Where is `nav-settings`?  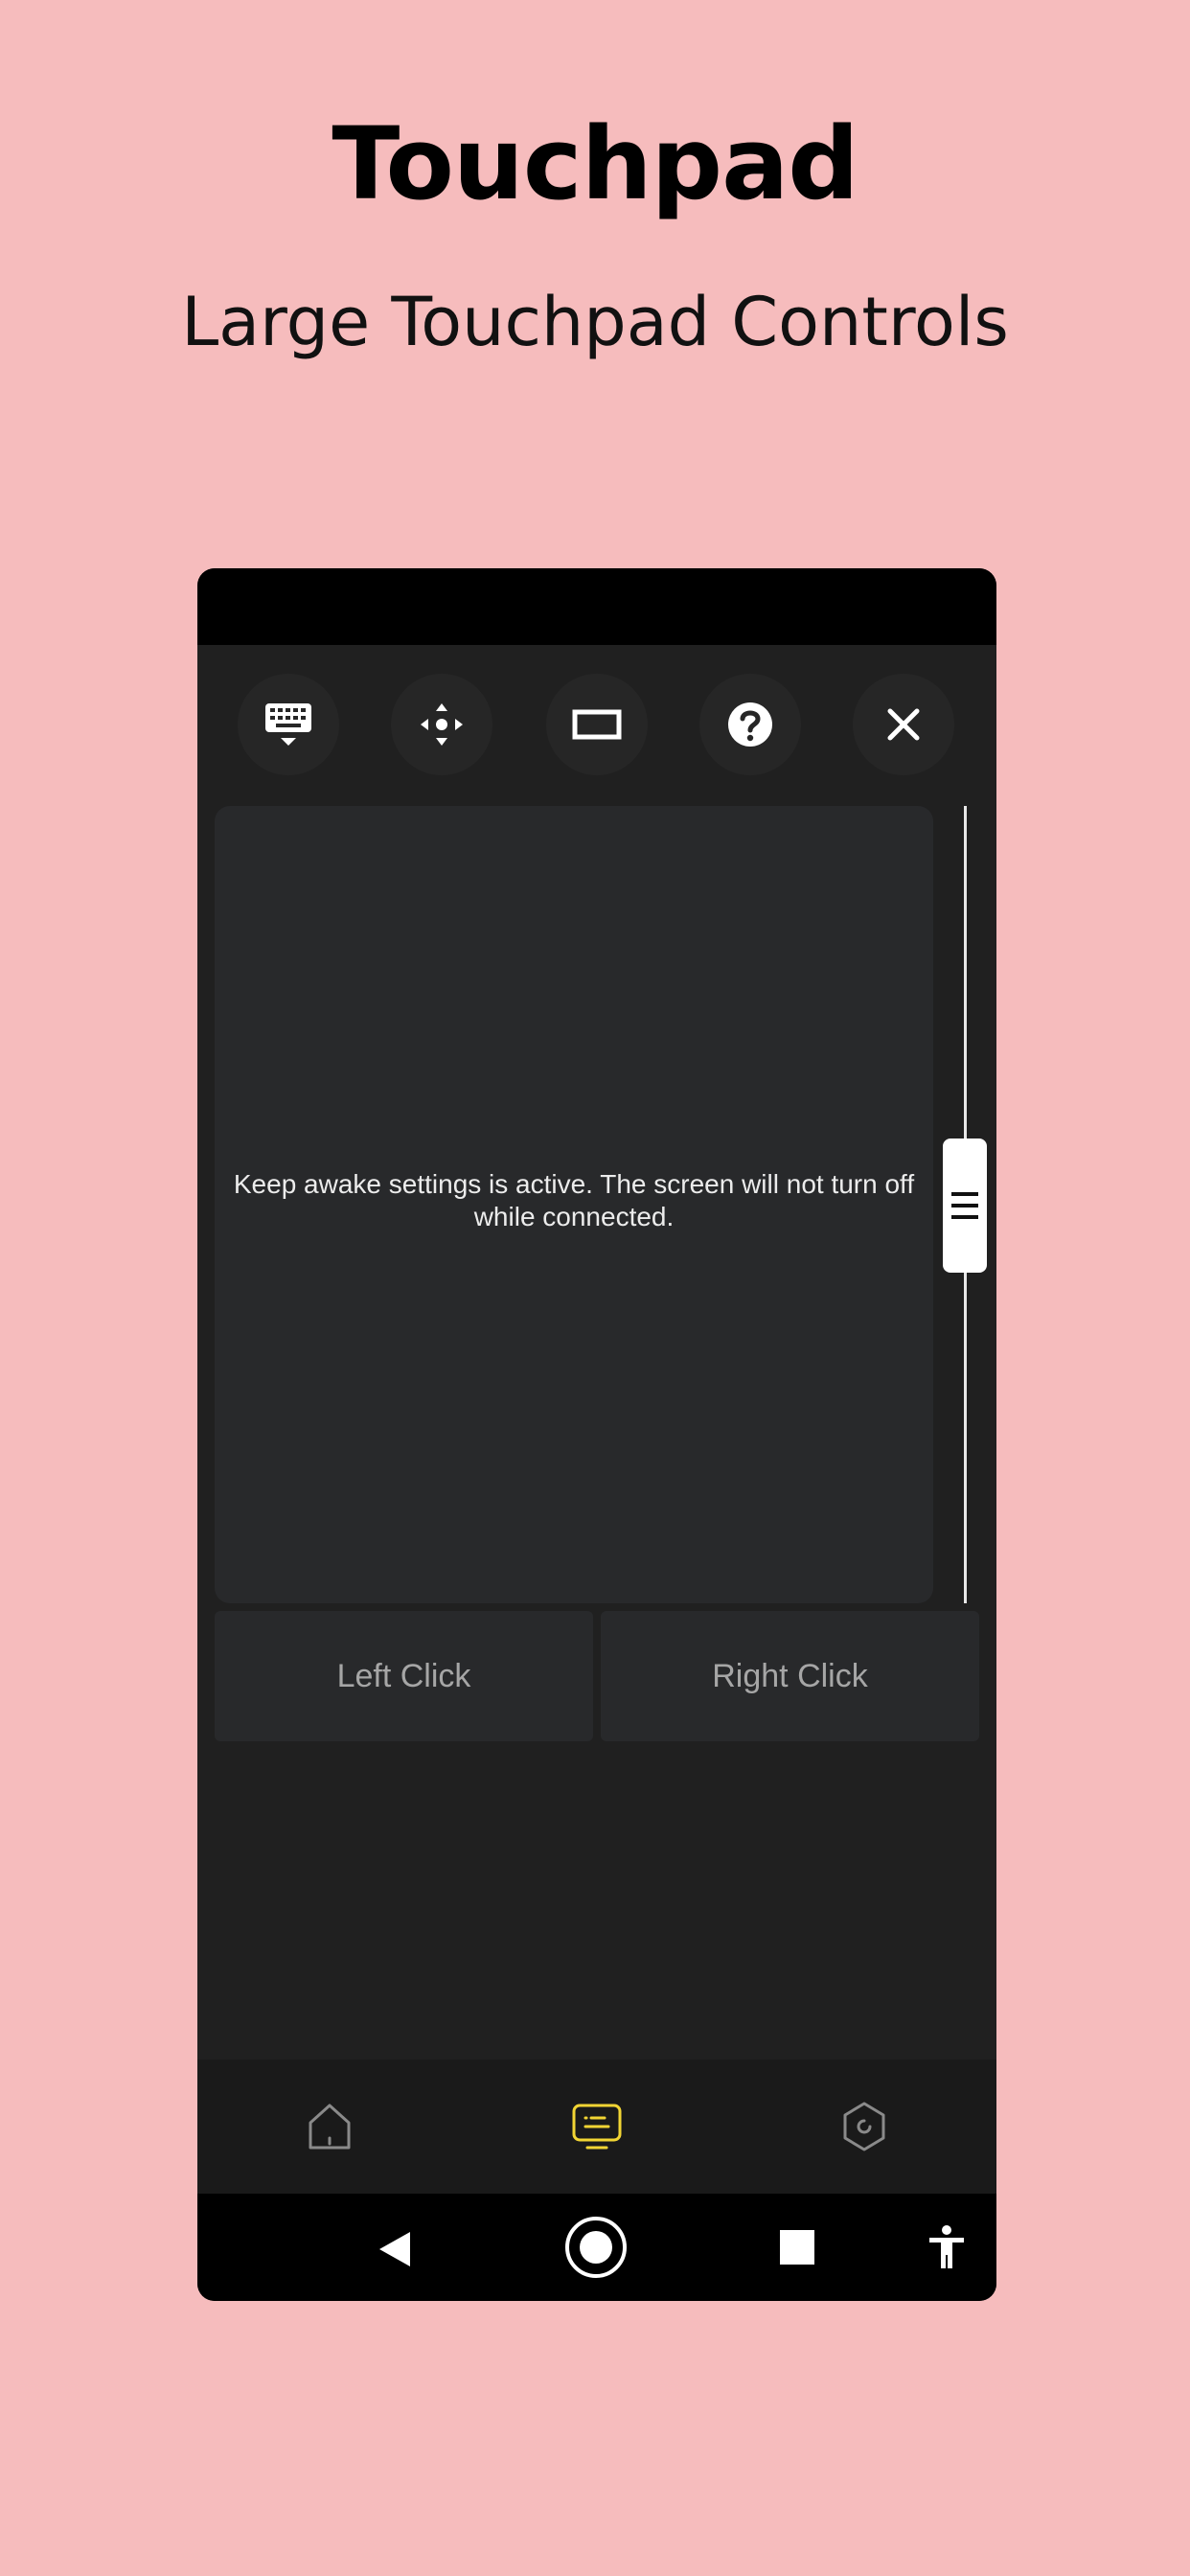 nav-settings is located at coordinates (864, 2126).